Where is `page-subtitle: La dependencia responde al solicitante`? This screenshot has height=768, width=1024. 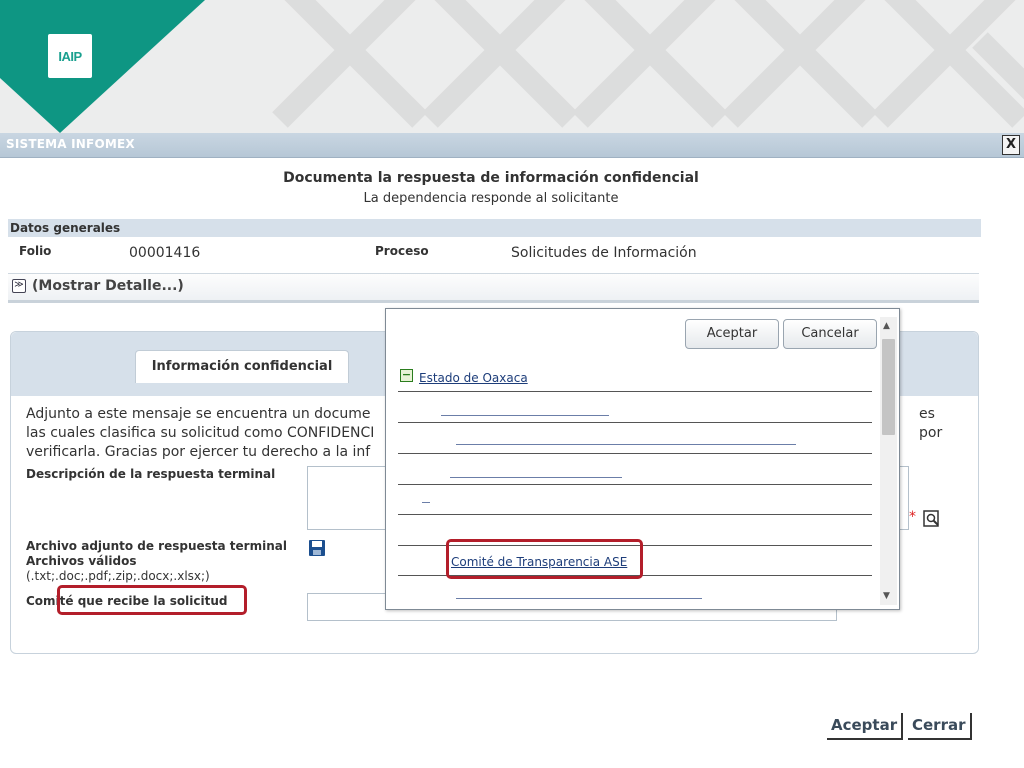
page-subtitle: La dependencia responde al solicitante is located at coordinates (491, 198).